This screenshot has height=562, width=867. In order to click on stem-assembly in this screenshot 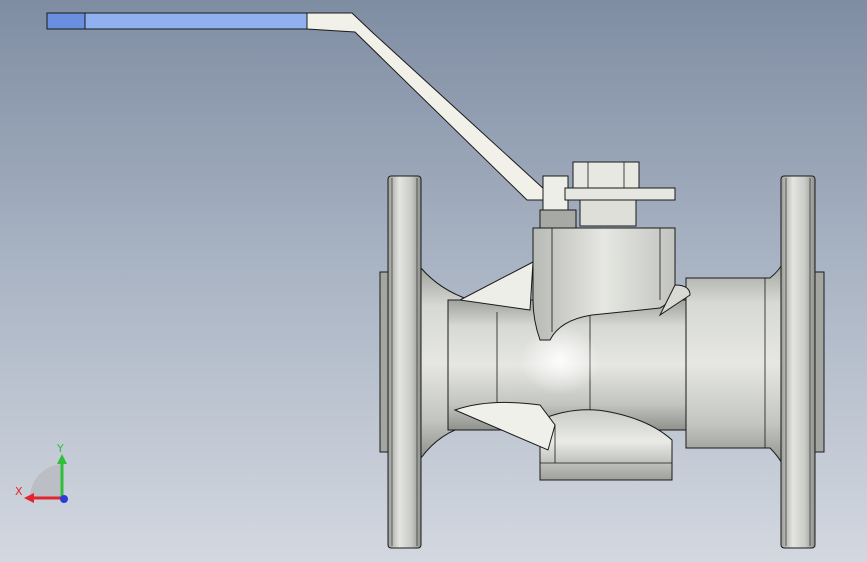, I will do `click(607, 195)`.